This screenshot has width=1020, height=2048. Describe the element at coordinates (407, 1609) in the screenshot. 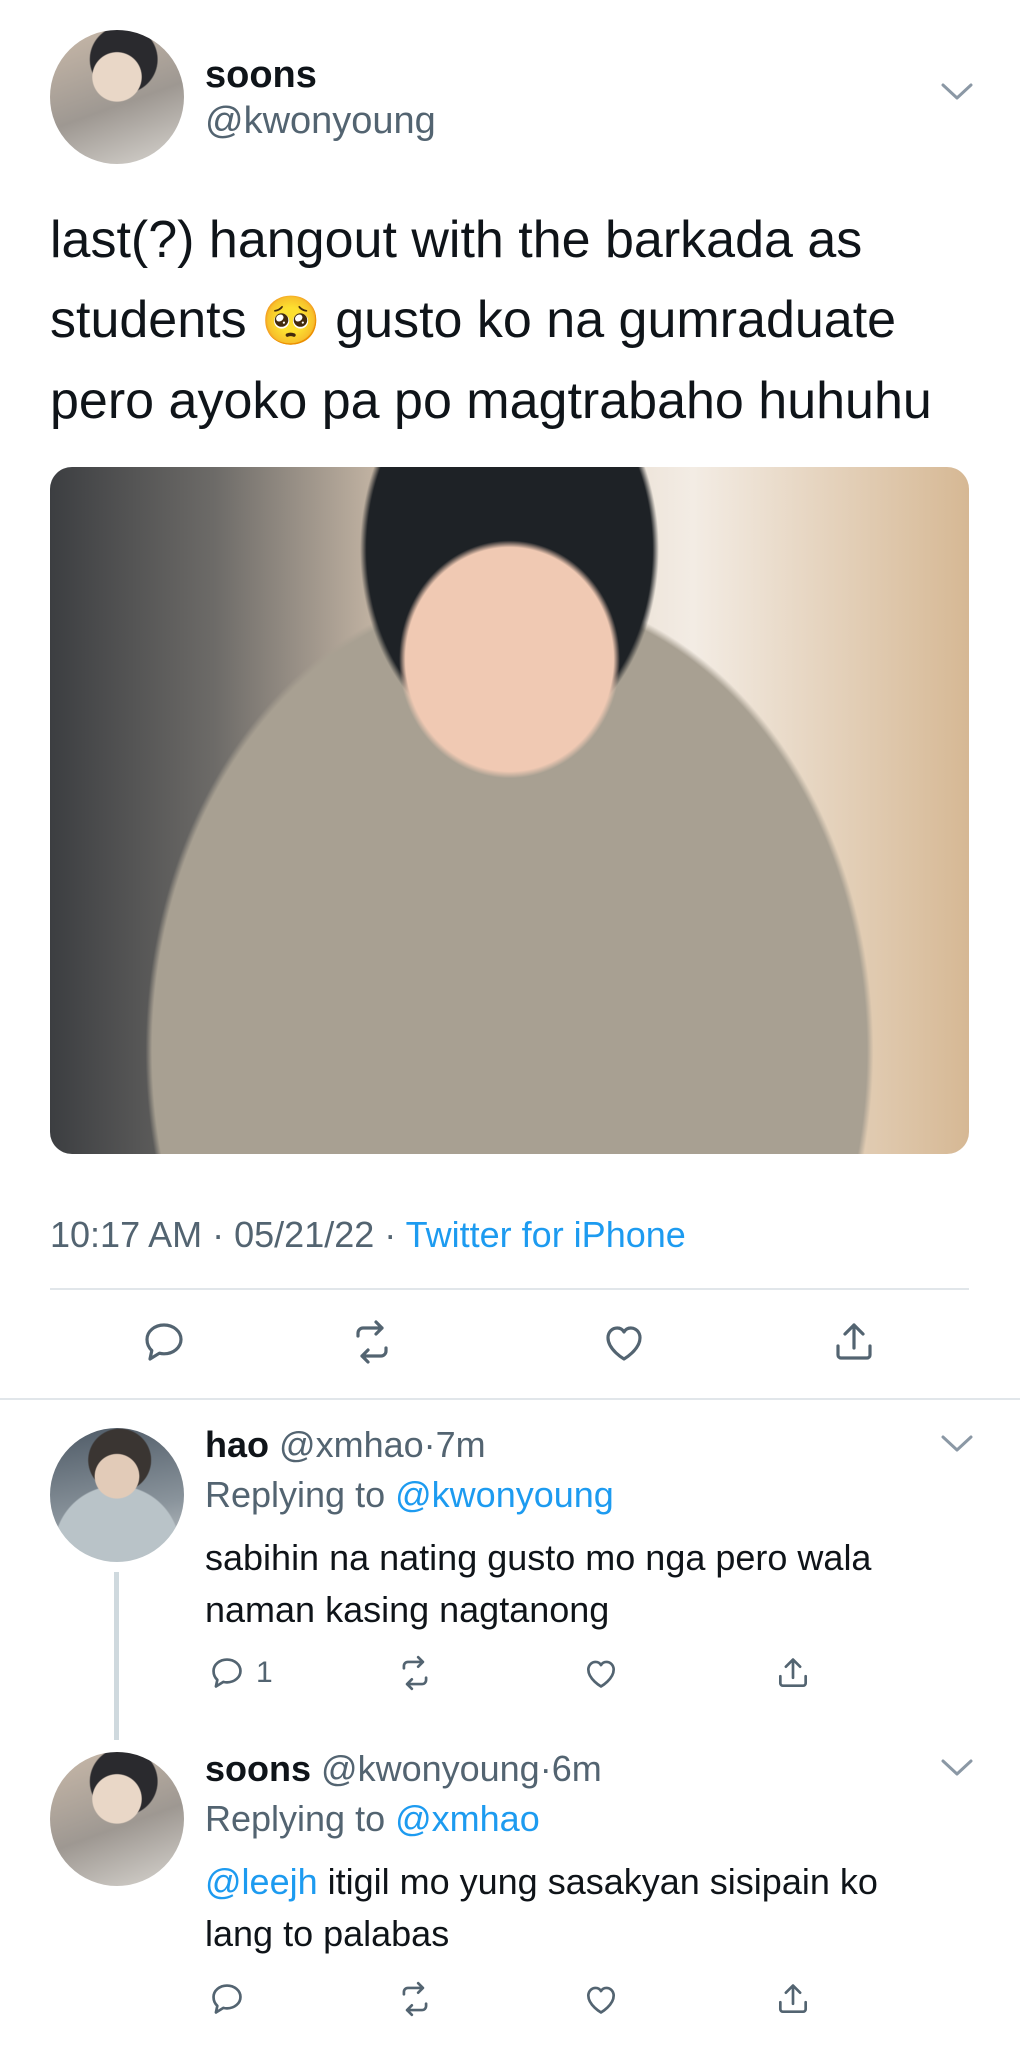

I see `reply-text-line: naman kasing nagtanong` at that location.